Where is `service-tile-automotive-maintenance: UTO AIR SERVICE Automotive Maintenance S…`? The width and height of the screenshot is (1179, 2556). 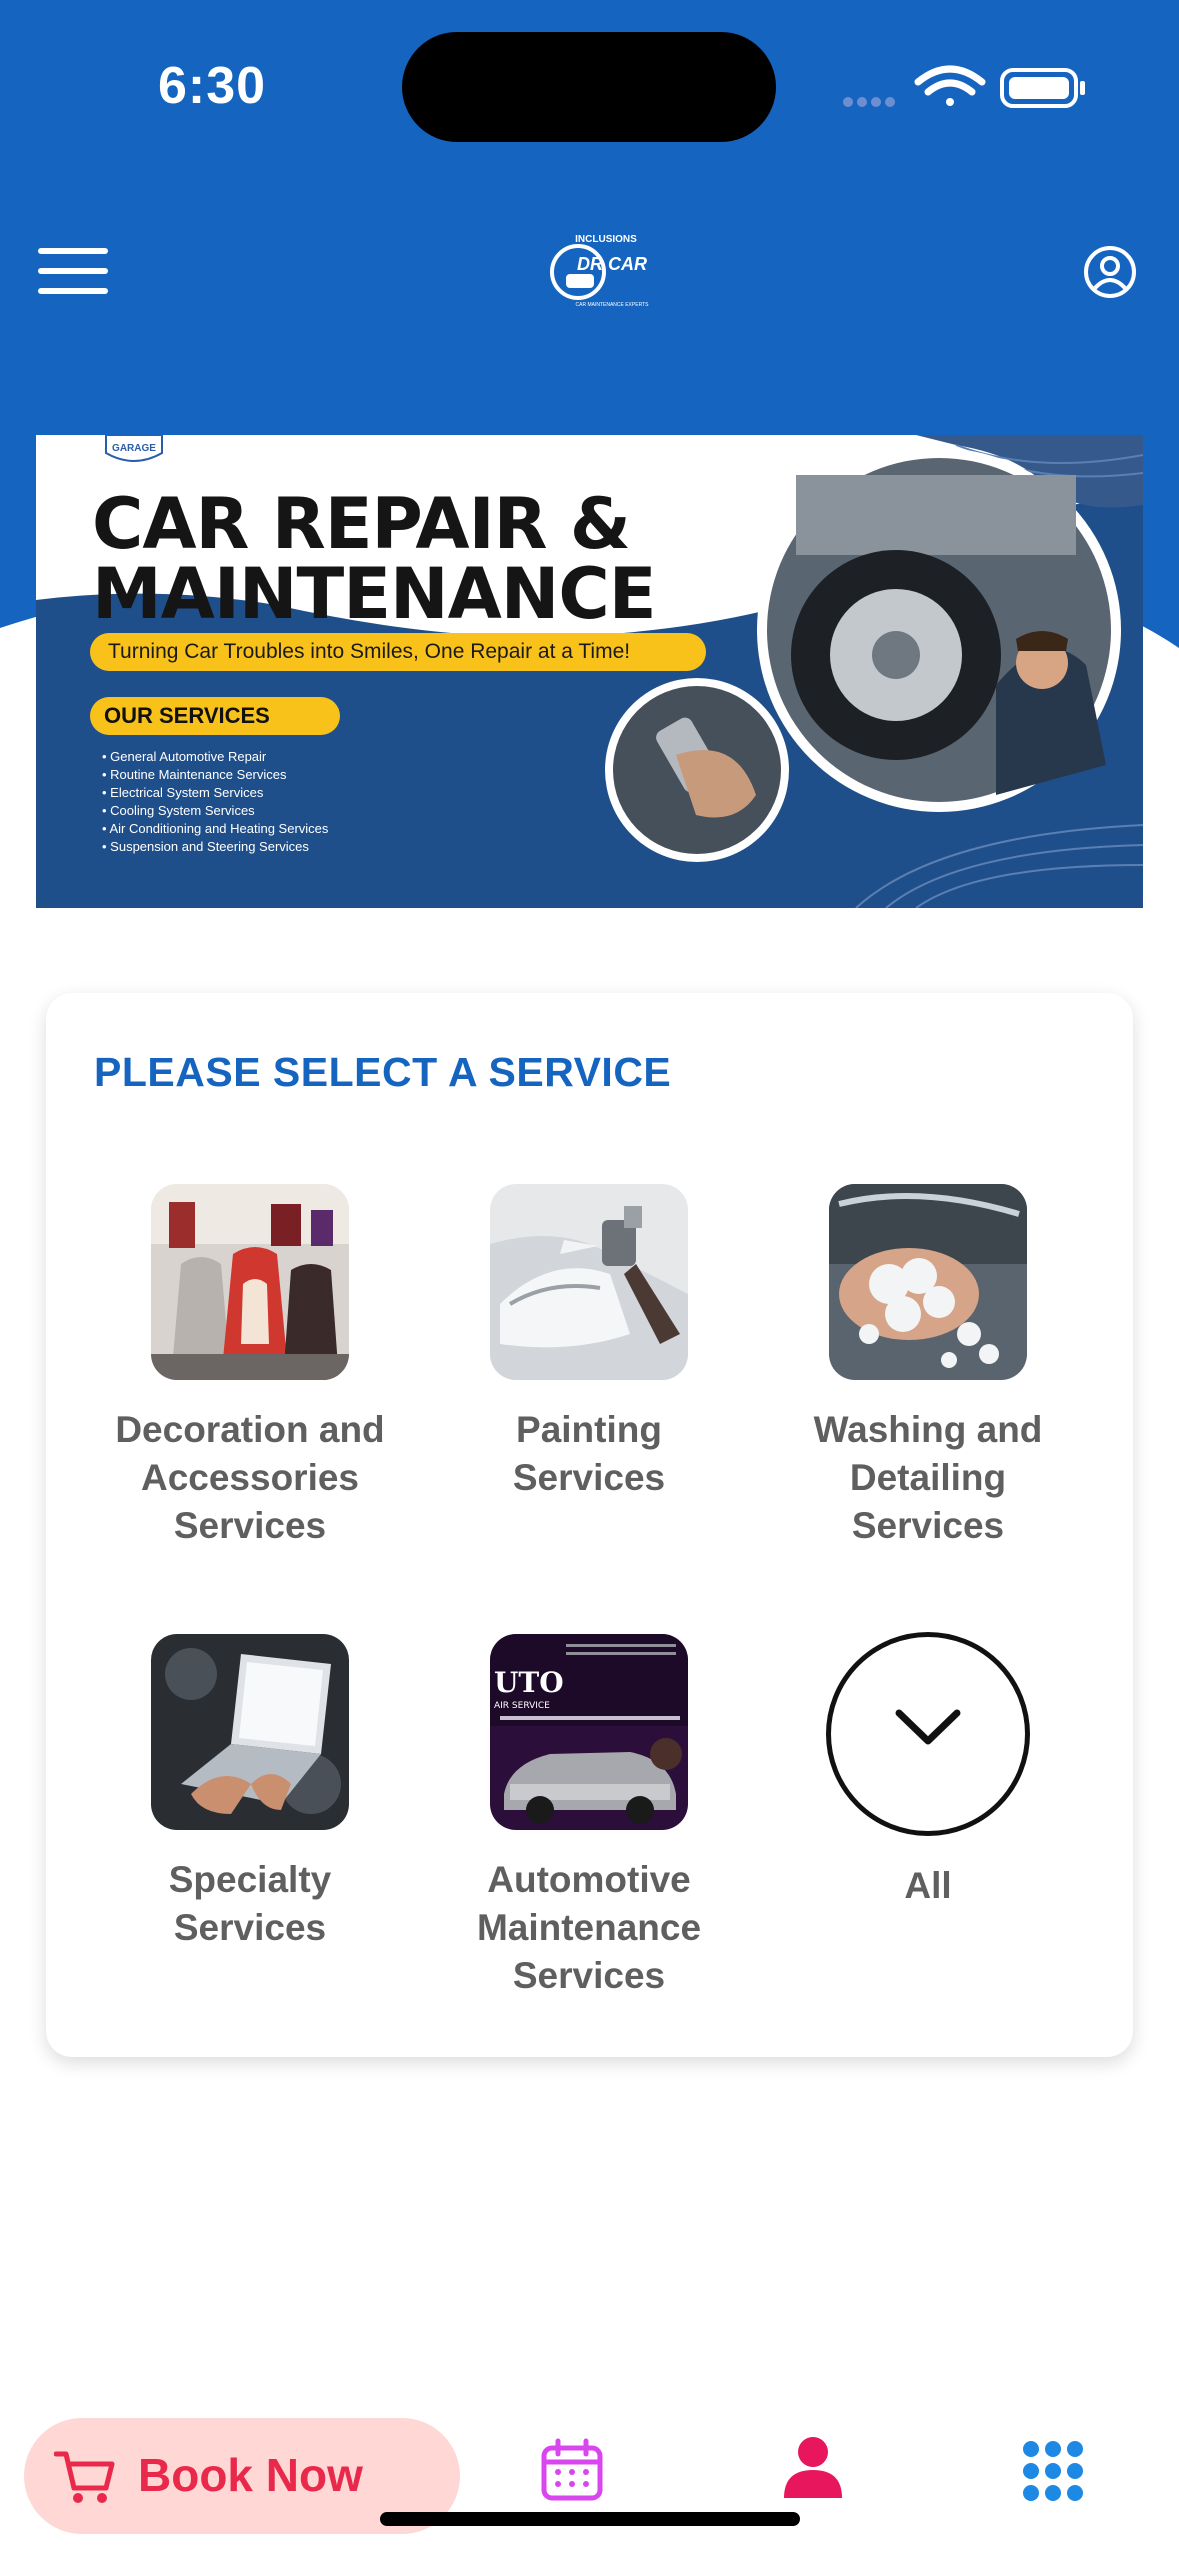 service-tile-automotive-maintenance: UTO AIR SERVICE Automotive Maintenance S… is located at coordinates (589, 1817).